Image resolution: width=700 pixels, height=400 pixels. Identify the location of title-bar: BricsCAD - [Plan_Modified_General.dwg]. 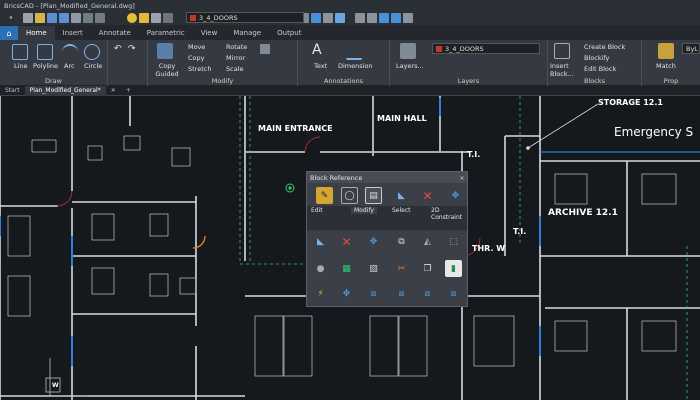
(350, 5).